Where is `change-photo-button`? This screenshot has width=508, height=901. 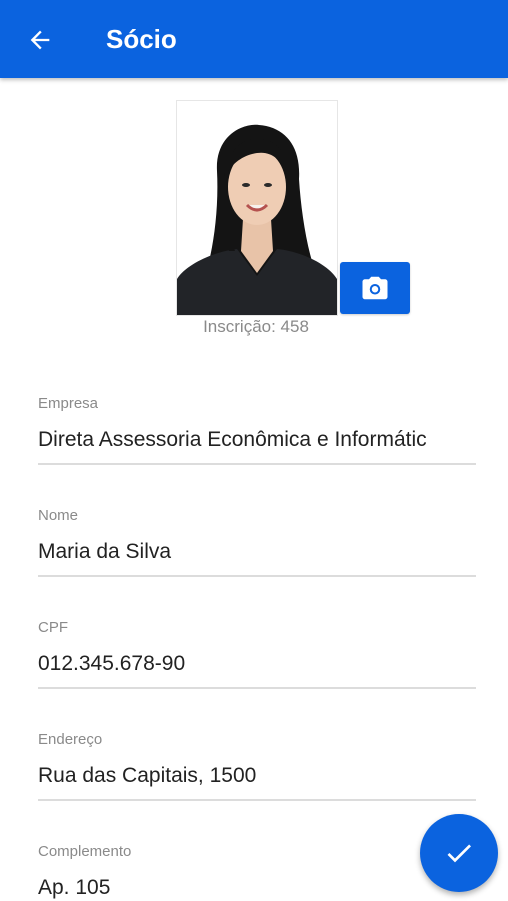 change-photo-button is located at coordinates (375, 288).